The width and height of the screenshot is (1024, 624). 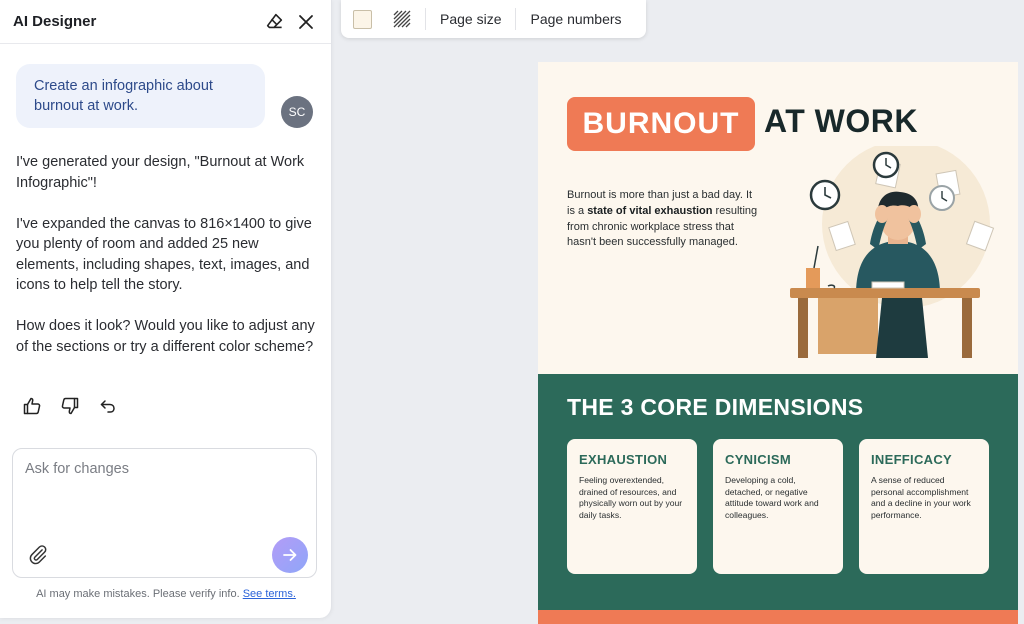 I want to click on clear-chat-button, so click(x=274, y=22).